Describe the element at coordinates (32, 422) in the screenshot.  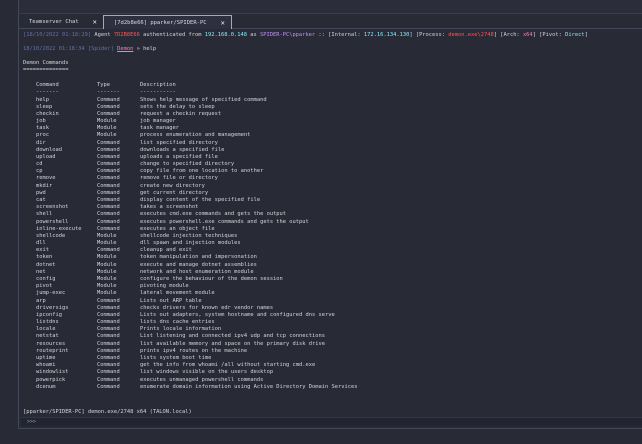
I see `input-prompt: >>>` at that location.